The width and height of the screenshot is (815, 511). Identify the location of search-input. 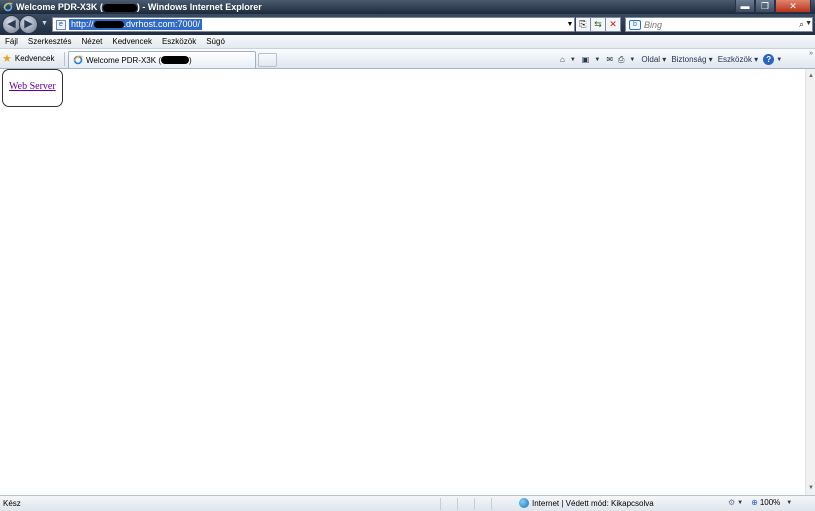
(719, 24).